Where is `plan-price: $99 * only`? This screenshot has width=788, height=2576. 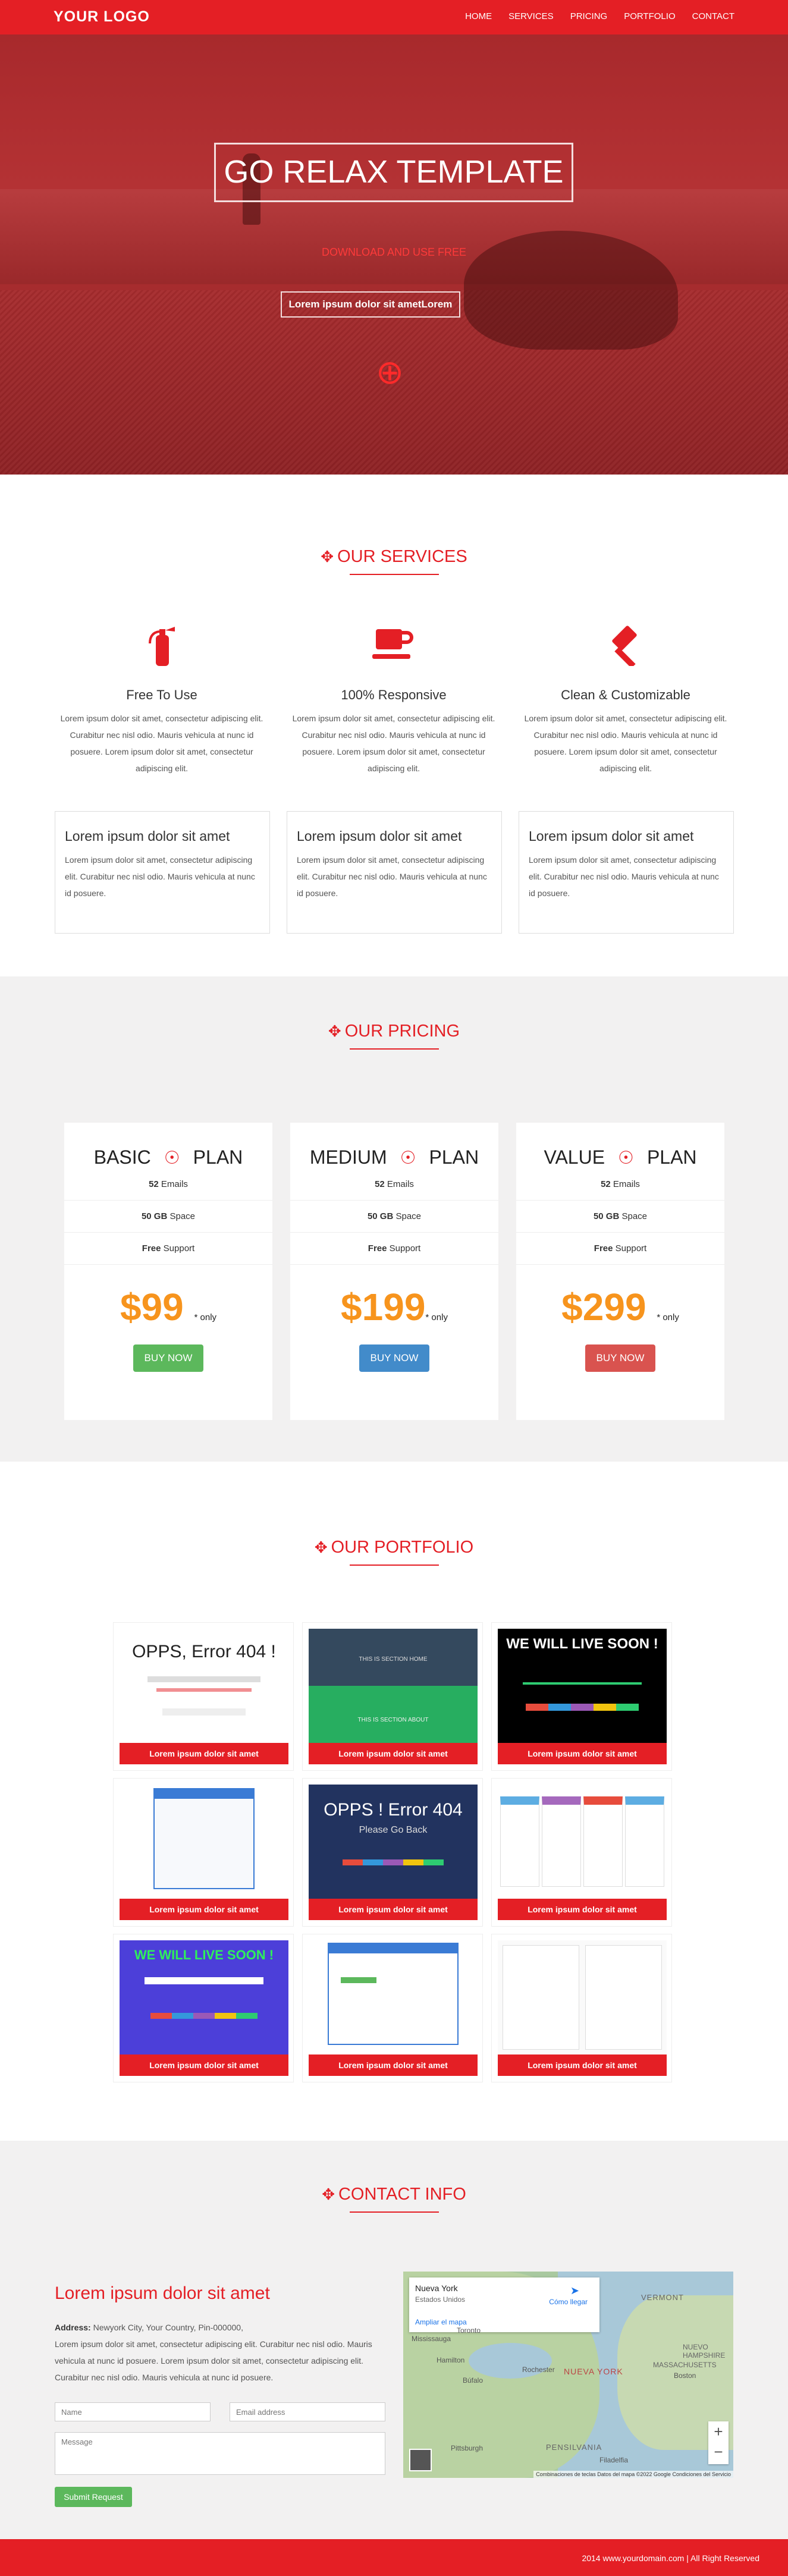 plan-price: $99 * only is located at coordinates (168, 1307).